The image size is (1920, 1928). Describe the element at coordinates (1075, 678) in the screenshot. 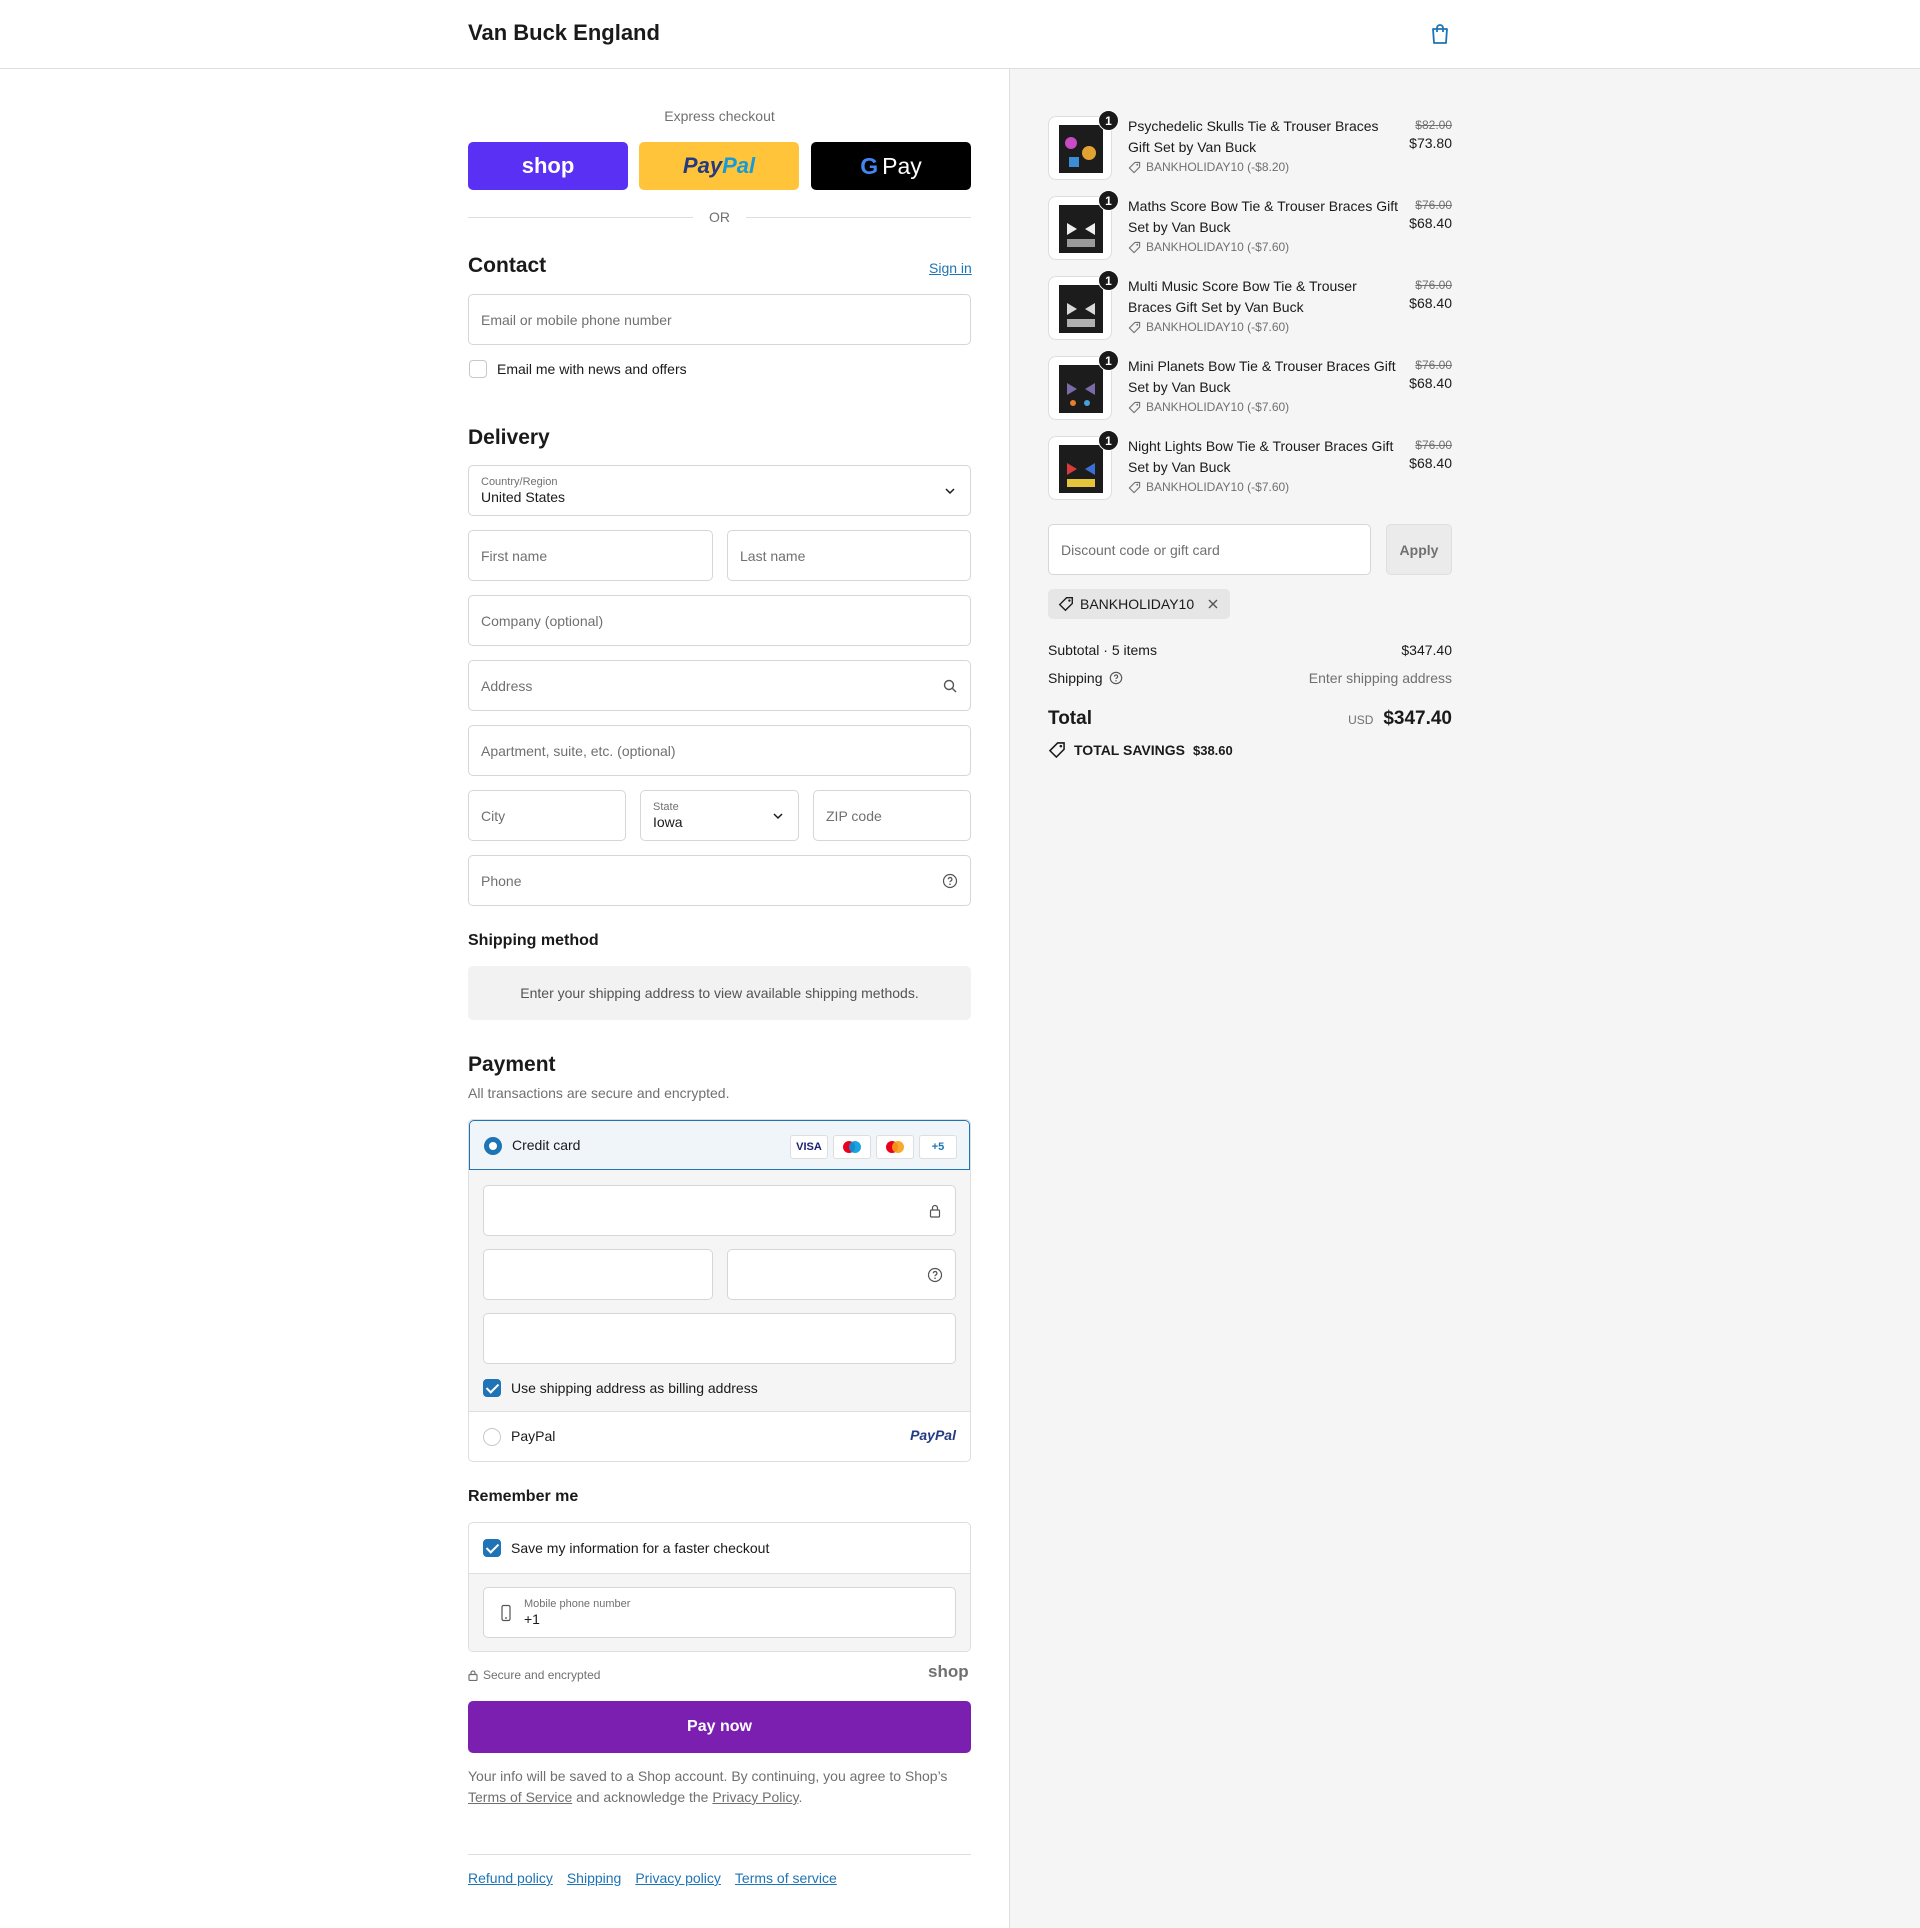

I see `shipping-label: Shipping` at that location.